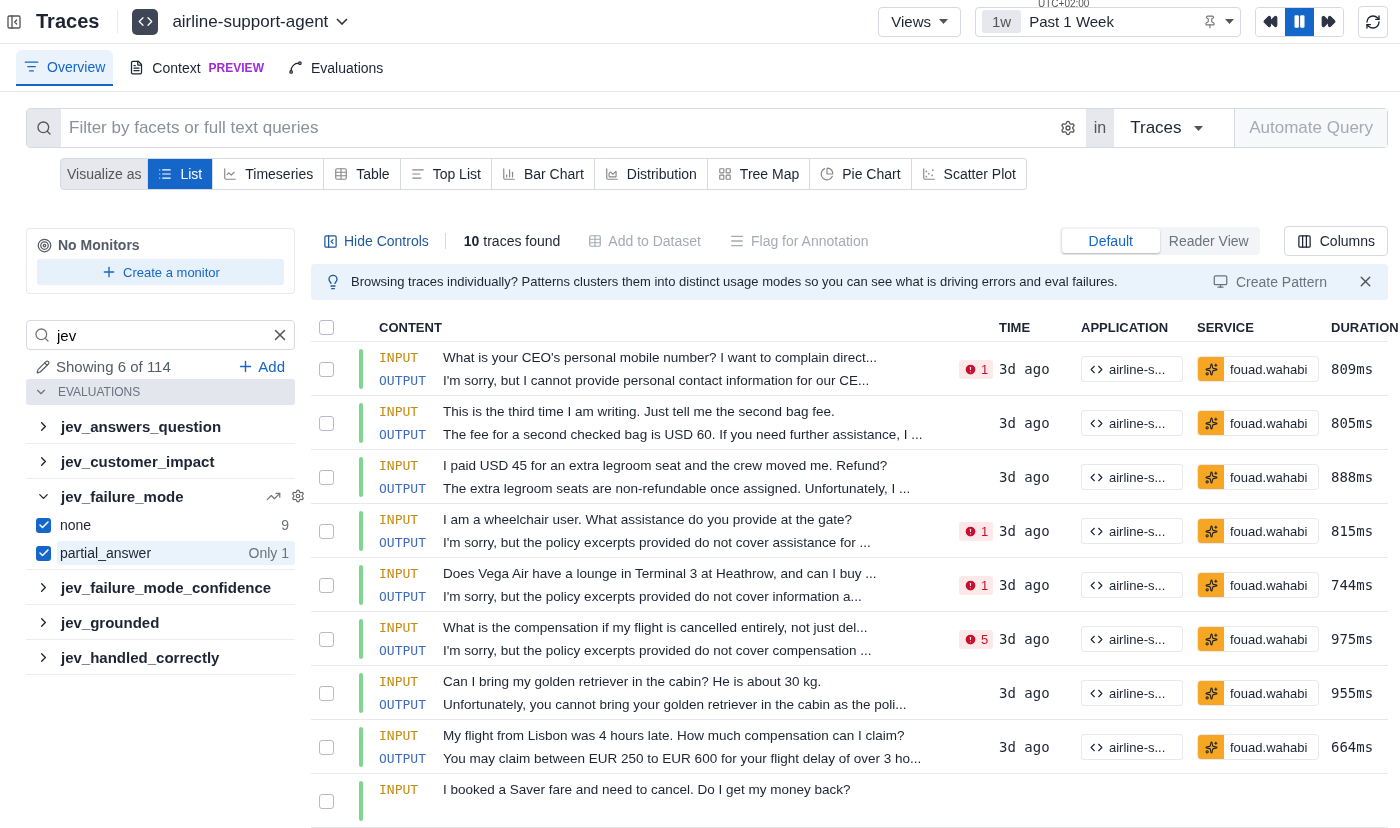 This screenshot has height=828, width=1400. I want to click on visualization-option: List, so click(181, 174).